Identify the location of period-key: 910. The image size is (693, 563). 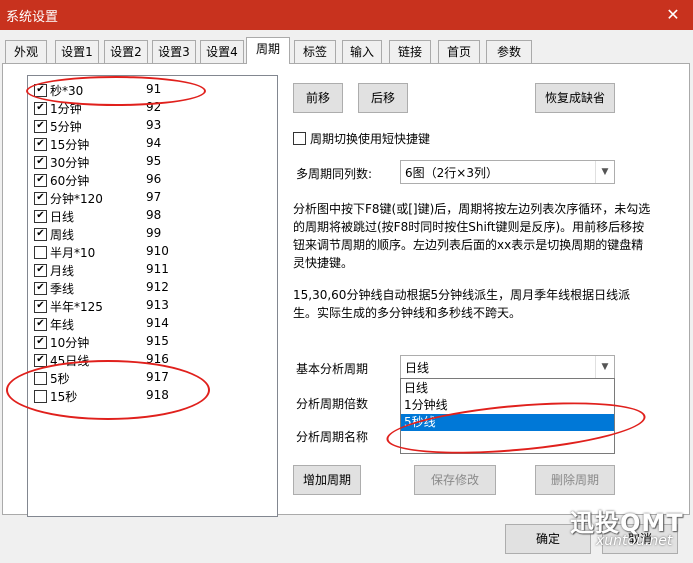
(157, 251).